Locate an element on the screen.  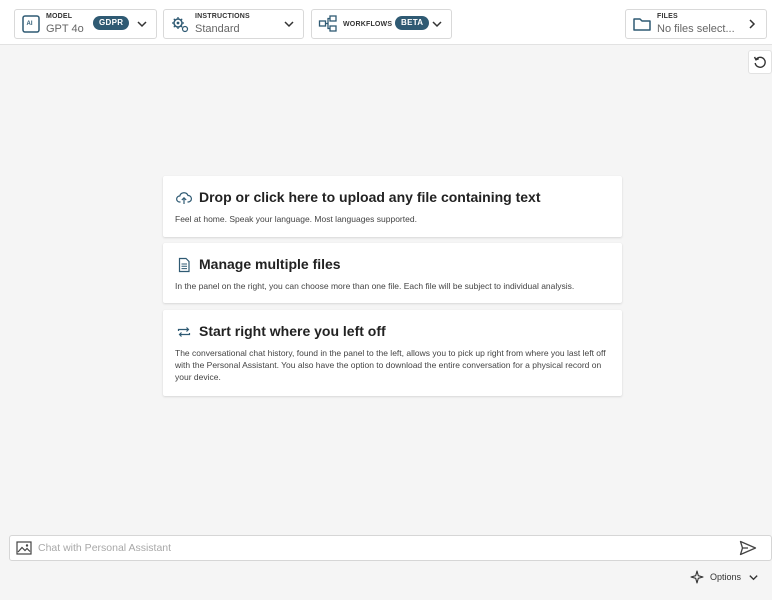
workflows-caption: WORKFLOWS is located at coordinates (368, 24).